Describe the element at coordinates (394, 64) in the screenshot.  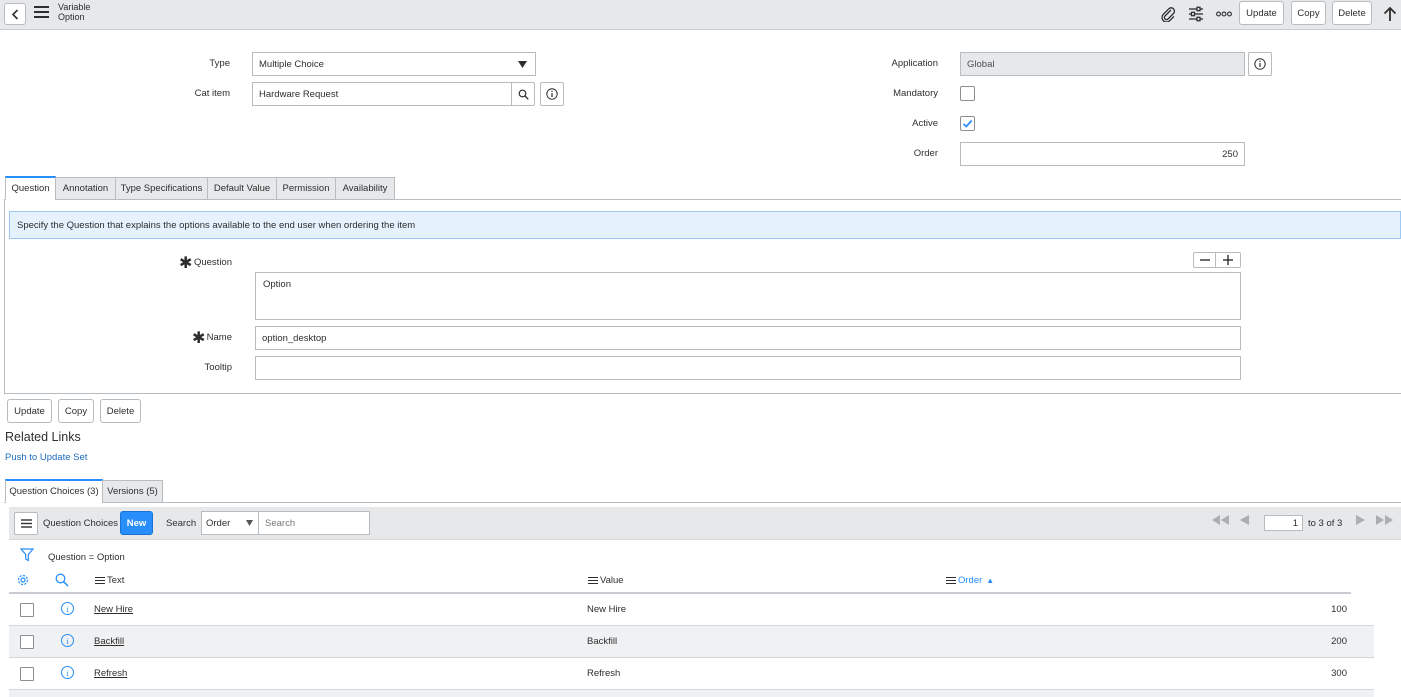
I see `type-select: Multiple Choice` at that location.